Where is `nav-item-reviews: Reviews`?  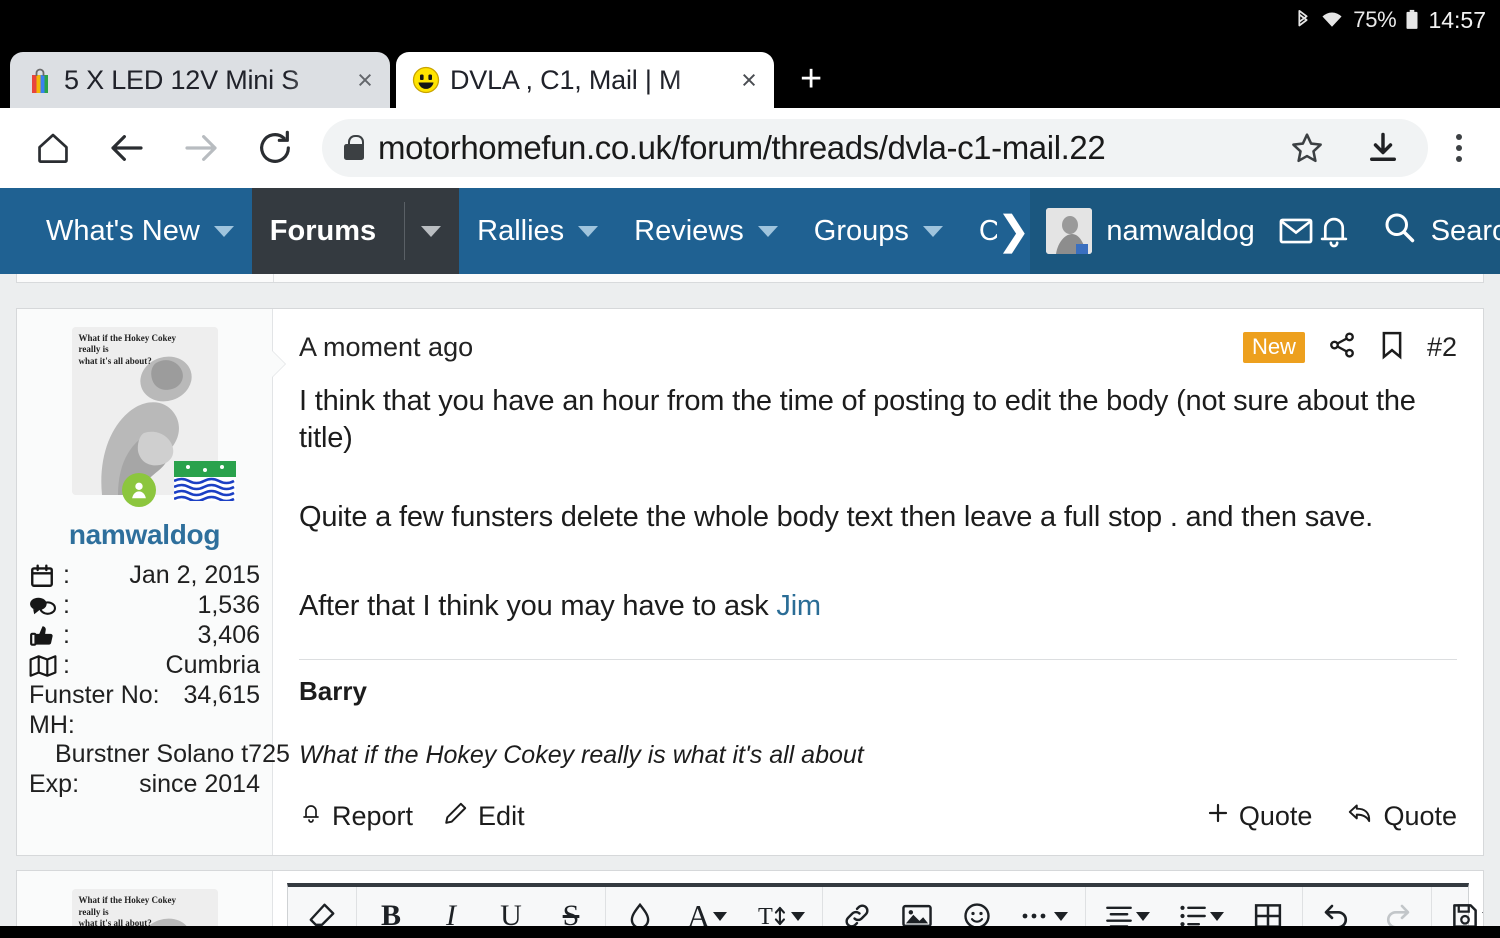
nav-item-reviews: Reviews is located at coordinates (706, 231).